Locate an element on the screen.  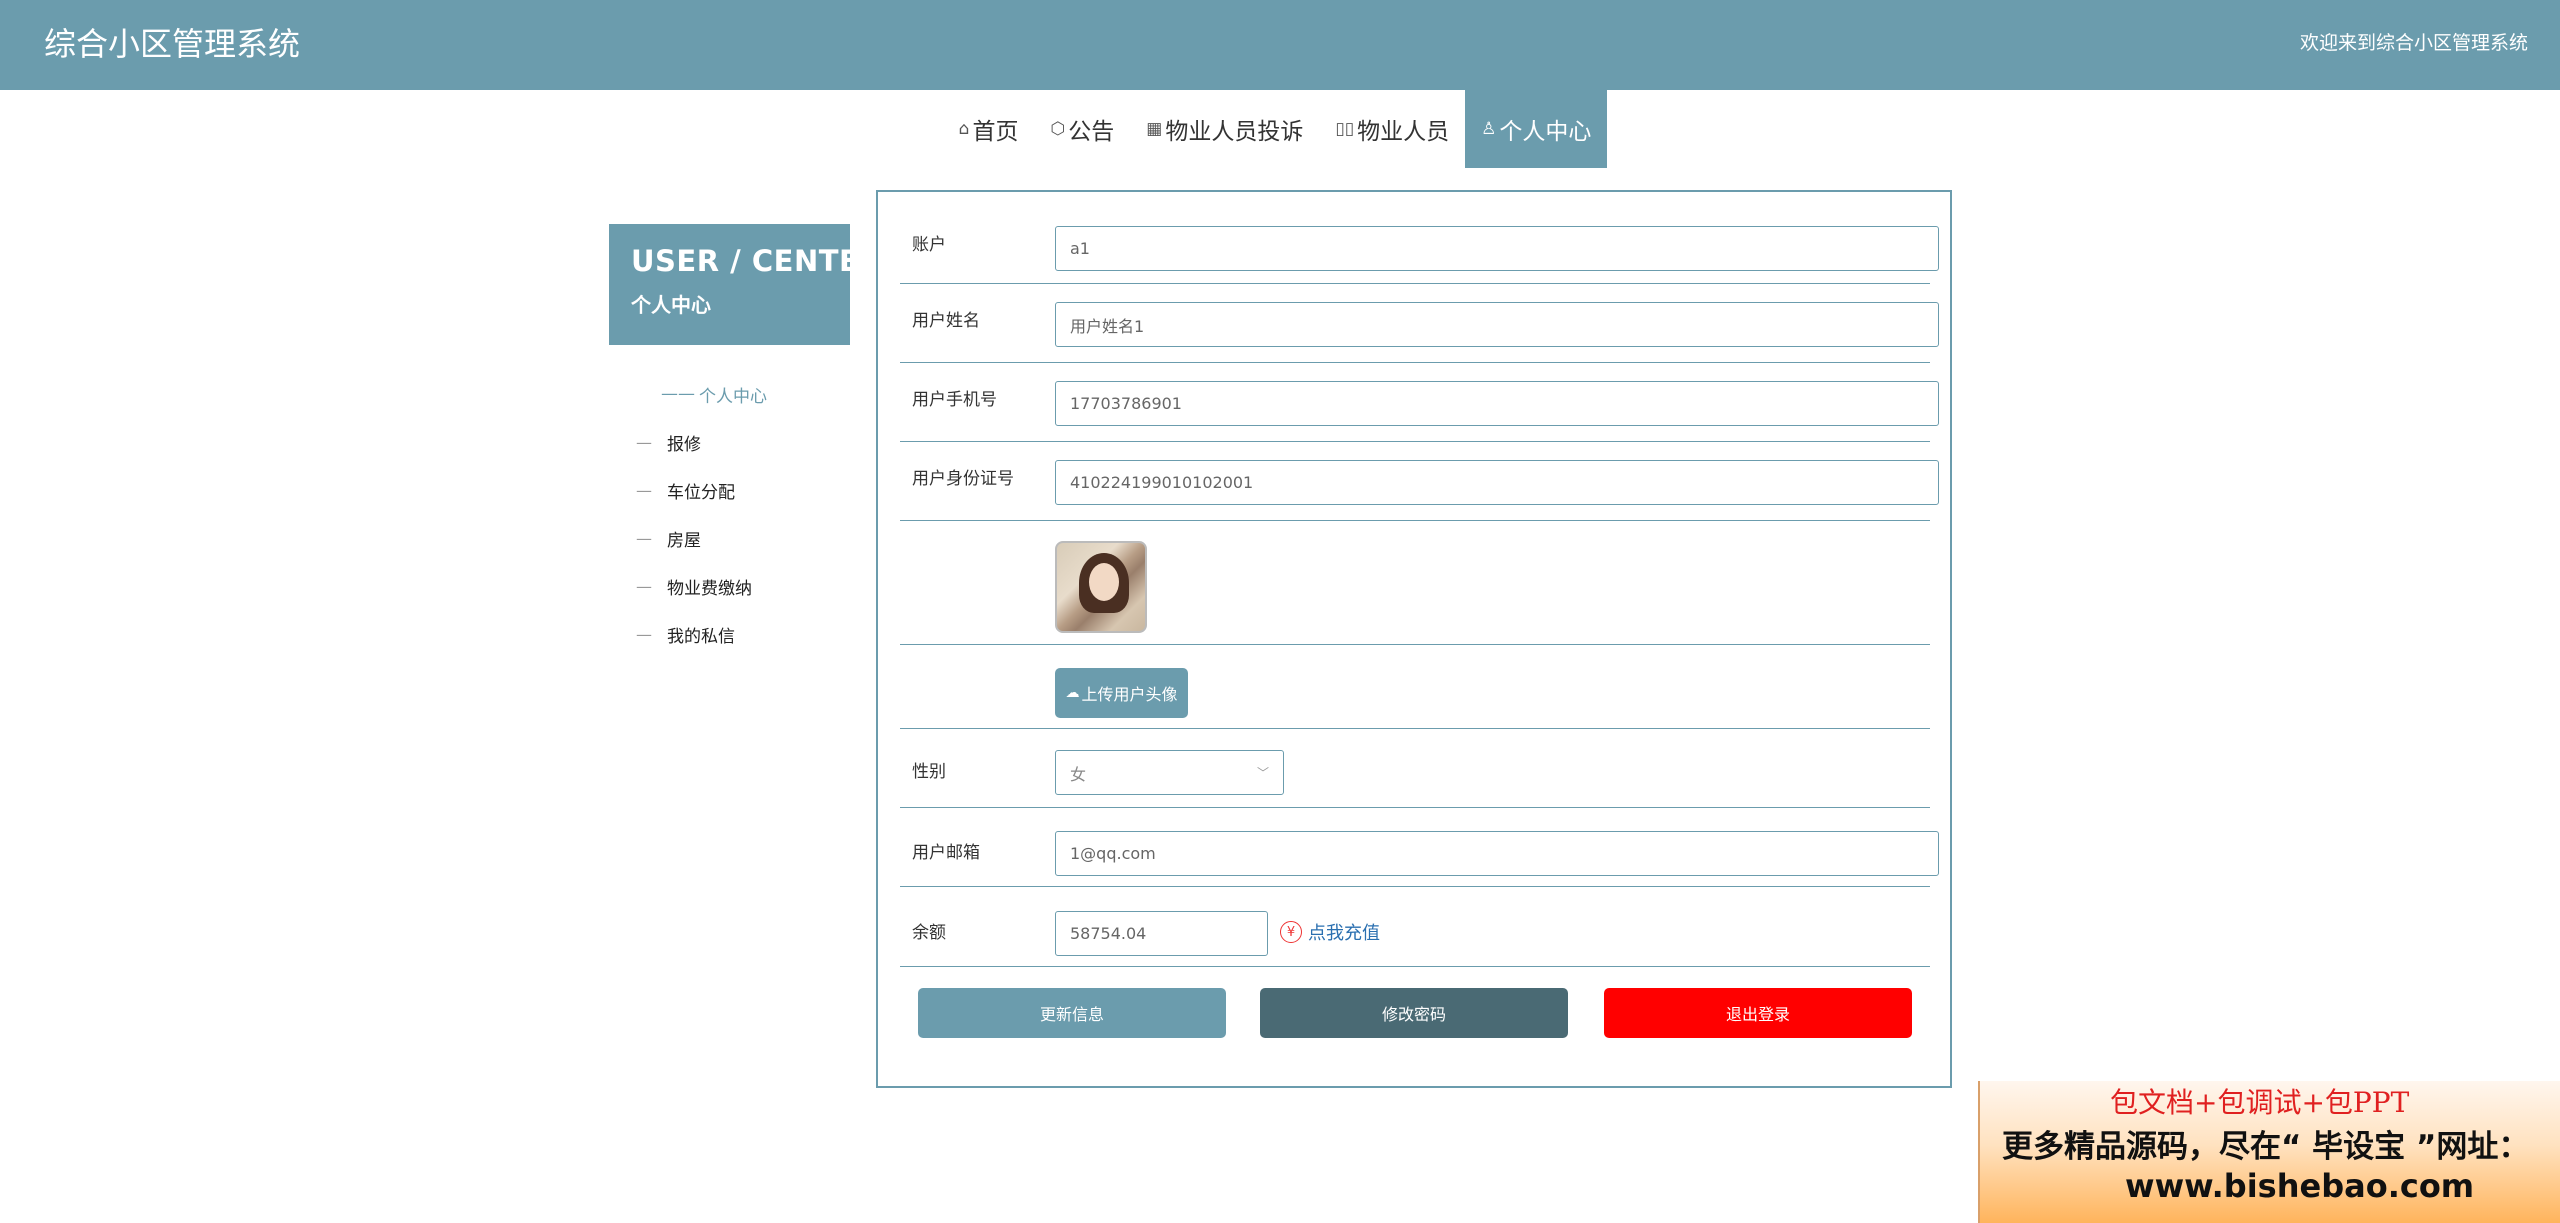
recharge-link: ¥ 点我充值 is located at coordinates (1330, 932).